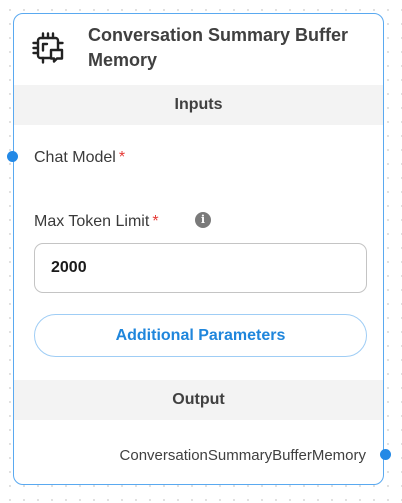  What do you see at coordinates (218, 47) in the screenshot?
I see `node-title: Conversation Summary Buffer Memory` at bounding box center [218, 47].